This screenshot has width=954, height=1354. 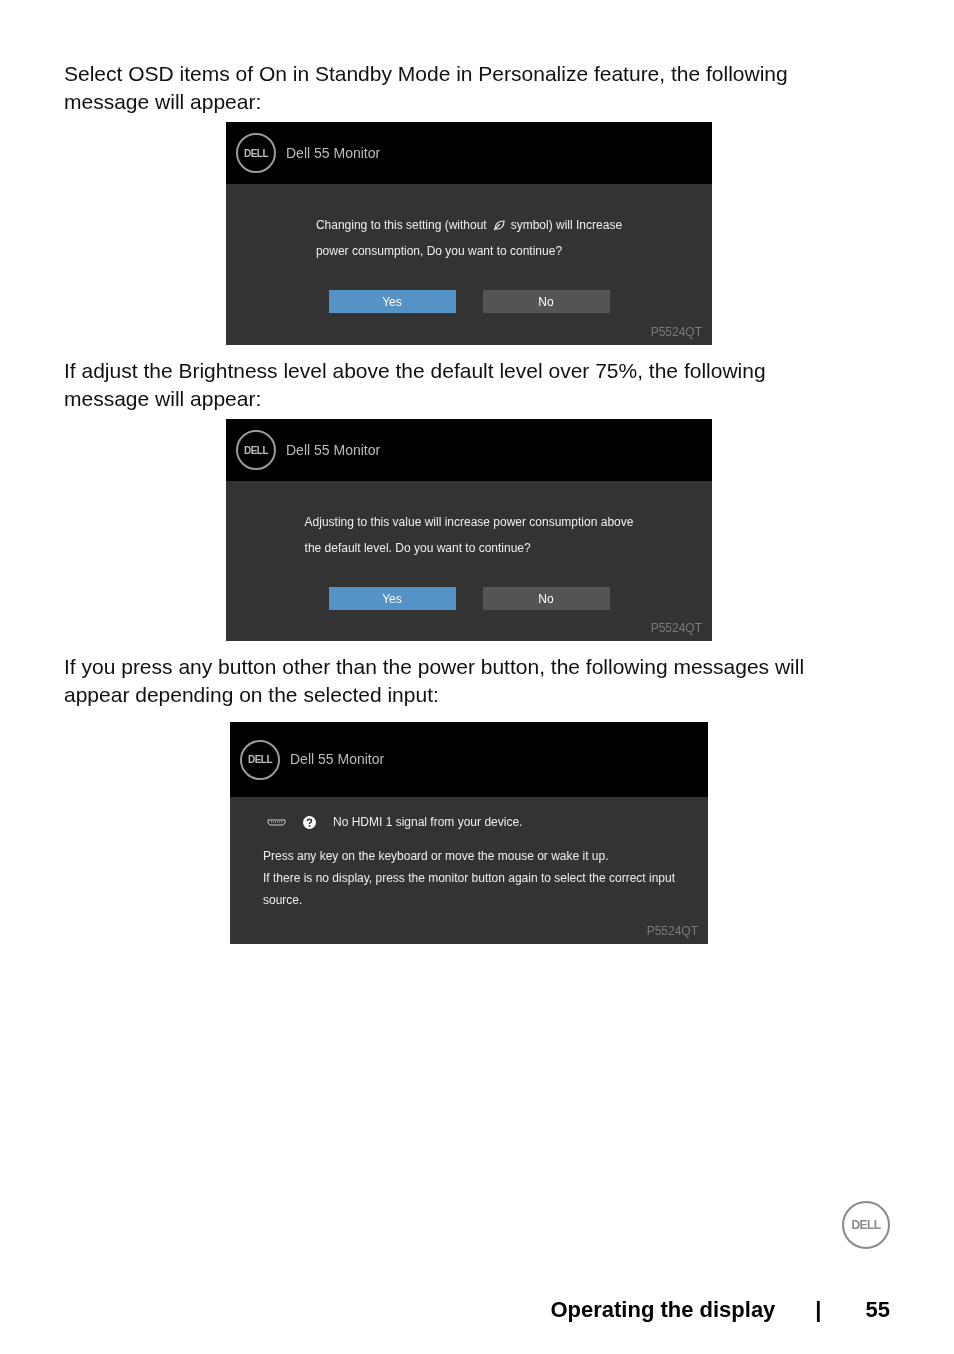 I want to click on hdmi-port-icon, so click(x=276, y=822).